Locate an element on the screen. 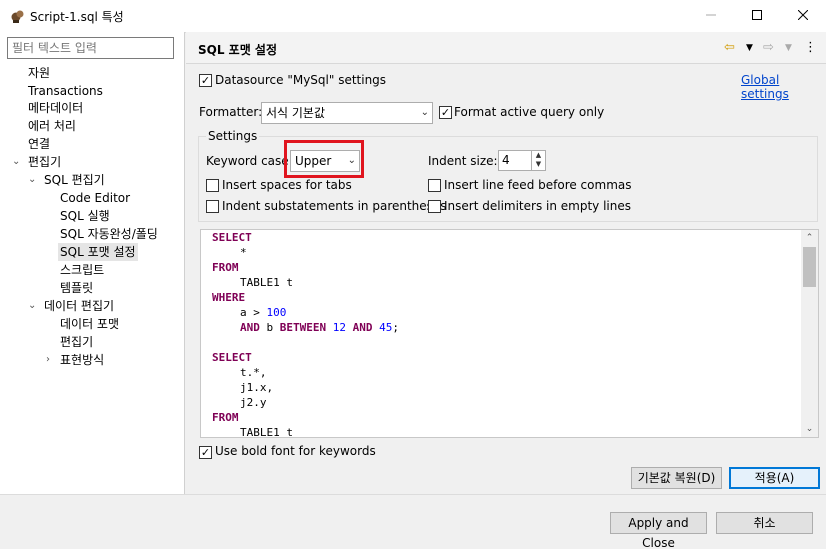 This screenshot has width=826, height=549. page-header: SQL 포맷 설정 ⇦ ▼ ⇨ ▼ ⋮ is located at coordinates (506, 48).